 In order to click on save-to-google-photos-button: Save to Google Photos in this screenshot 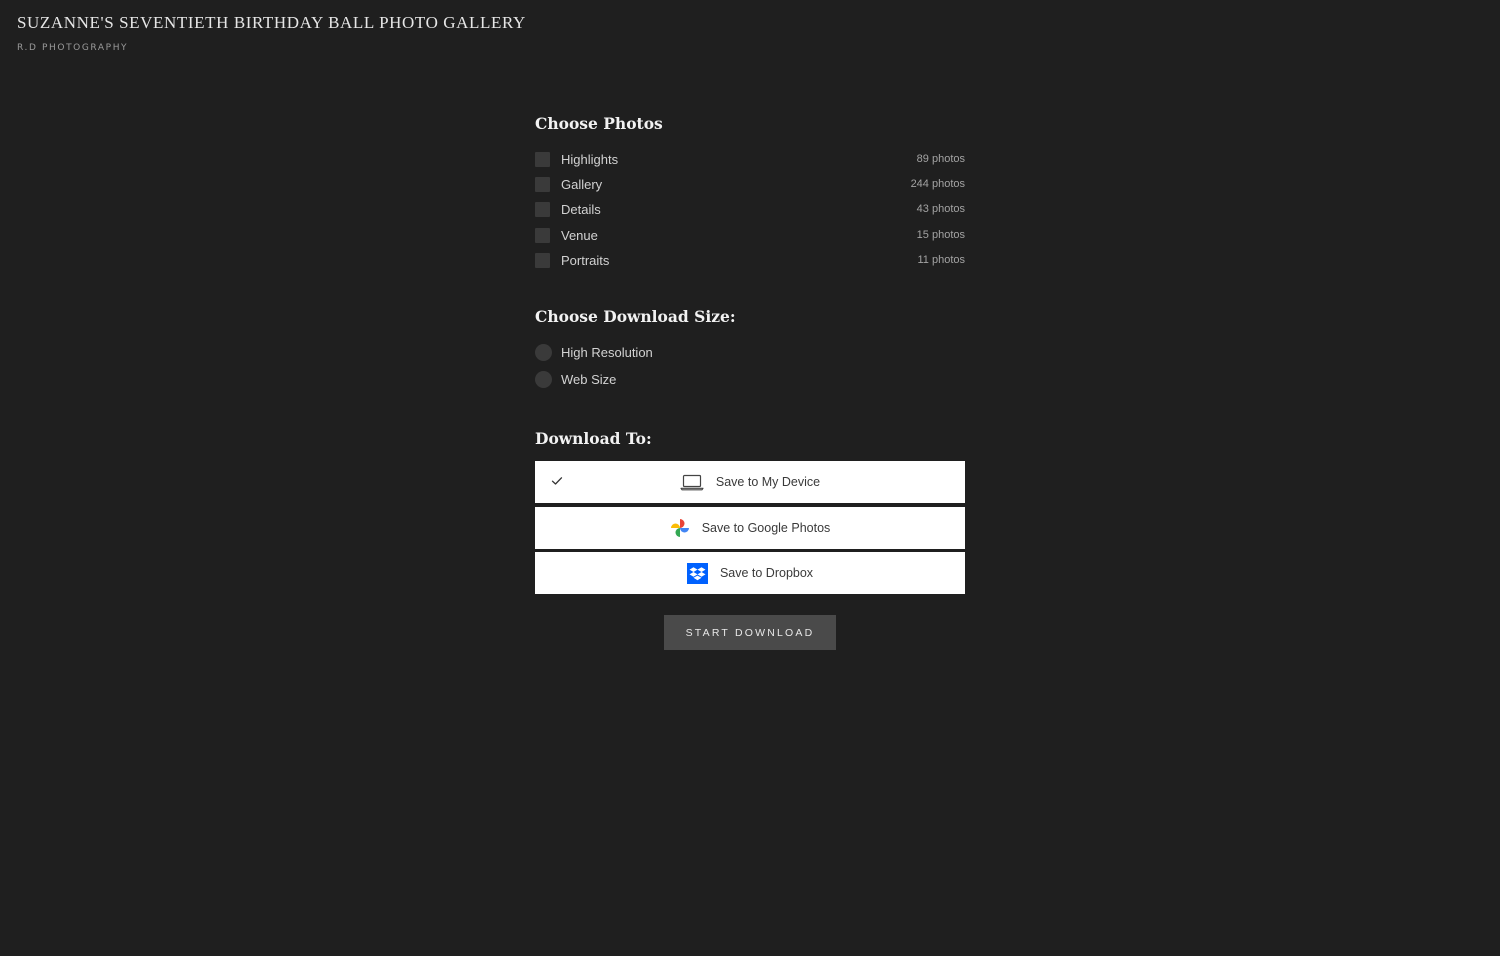, I will do `click(750, 528)`.